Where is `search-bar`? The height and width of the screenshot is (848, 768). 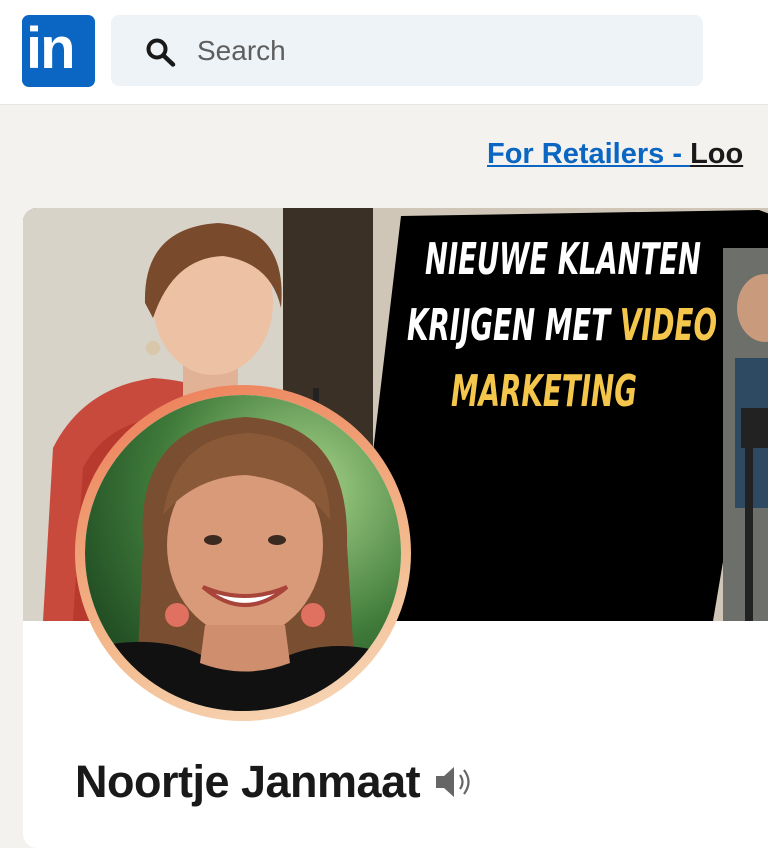
search-bar is located at coordinates (407, 50).